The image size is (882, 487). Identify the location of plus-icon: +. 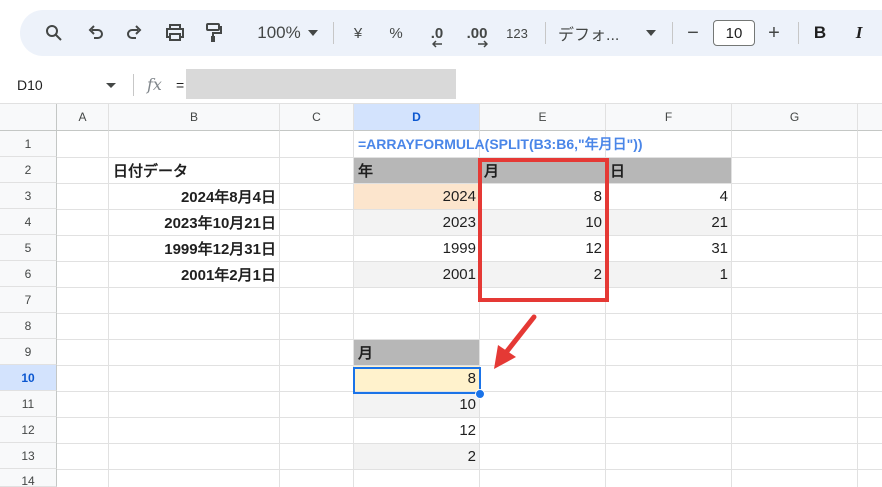
(774, 32).